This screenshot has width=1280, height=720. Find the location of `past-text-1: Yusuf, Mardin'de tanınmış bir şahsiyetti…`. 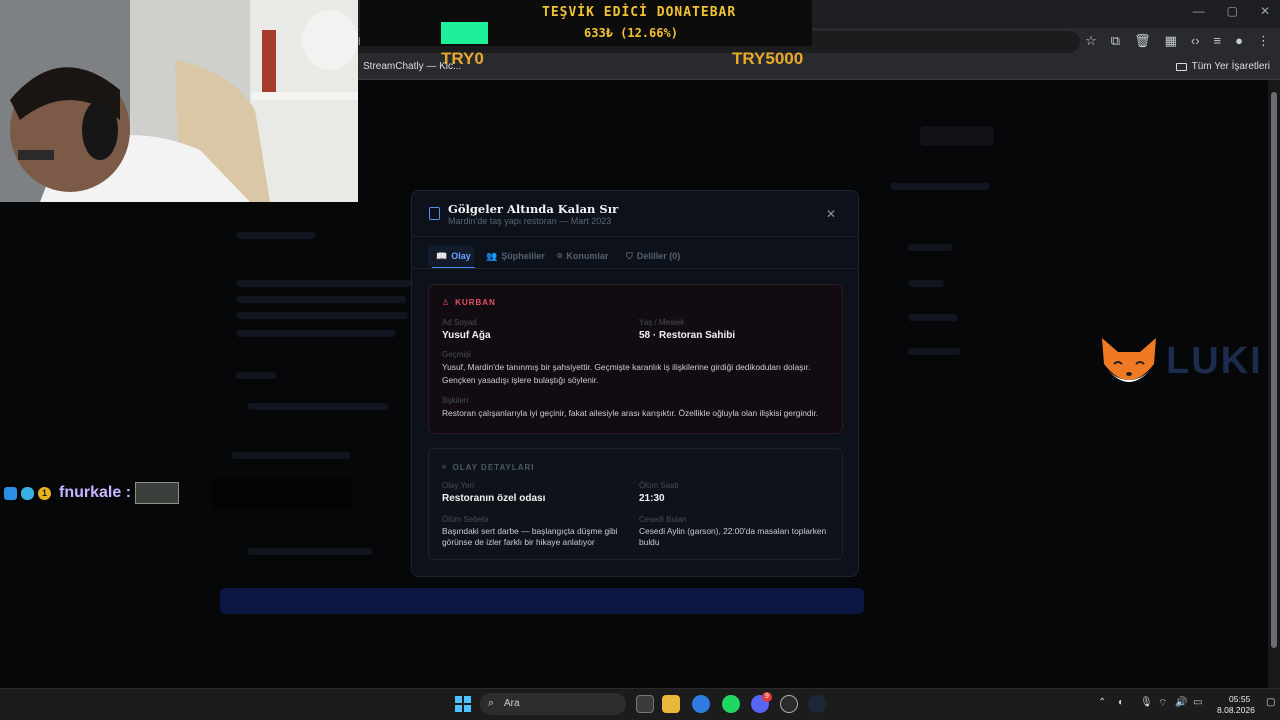

past-text-1: Yusuf, Mardin'de tanınmış bir şahsiyetti… is located at coordinates (626, 367).